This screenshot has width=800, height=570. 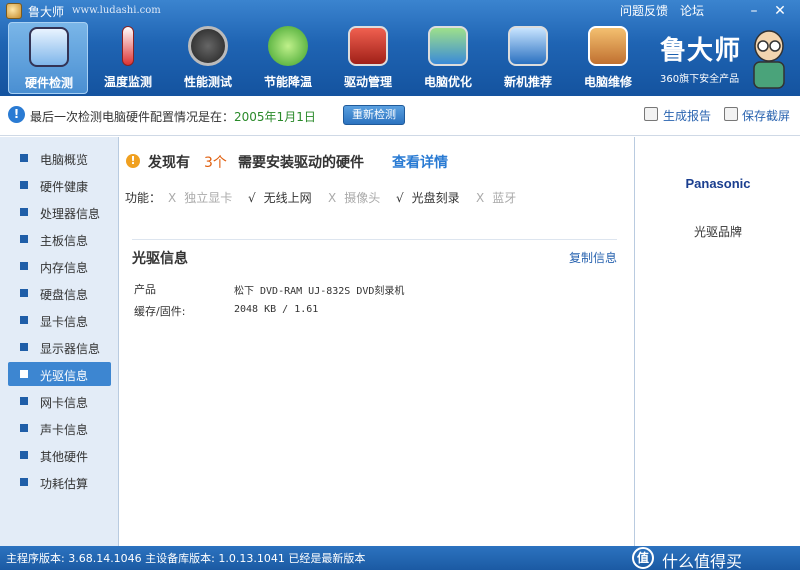 I want to click on sidebar-item-label: 声卡信息, so click(x=64, y=430).